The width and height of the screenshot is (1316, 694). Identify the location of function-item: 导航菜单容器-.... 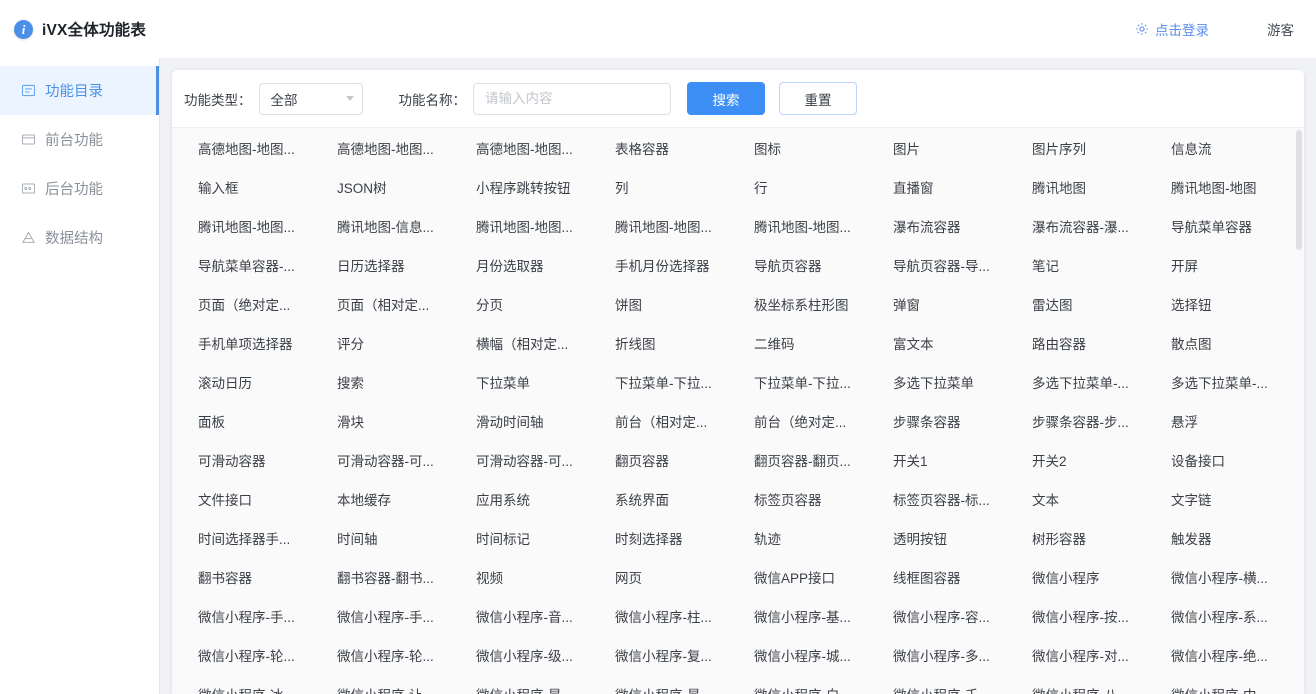
(251, 264).